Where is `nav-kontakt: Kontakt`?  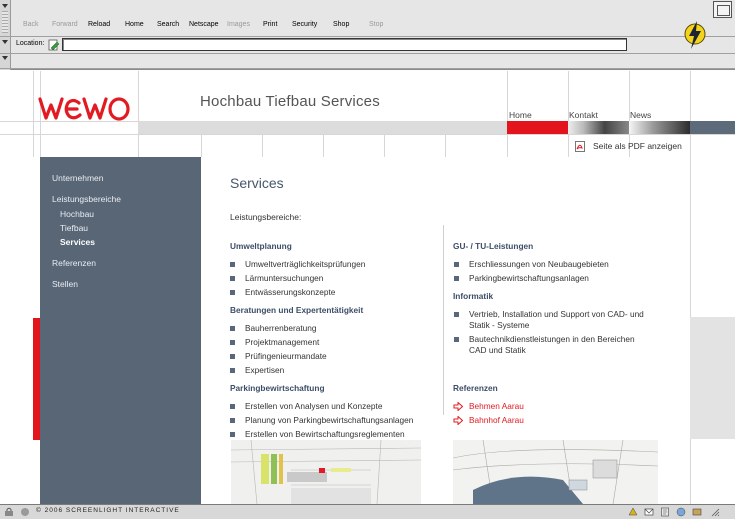
nav-kontakt: Kontakt is located at coordinates (583, 115).